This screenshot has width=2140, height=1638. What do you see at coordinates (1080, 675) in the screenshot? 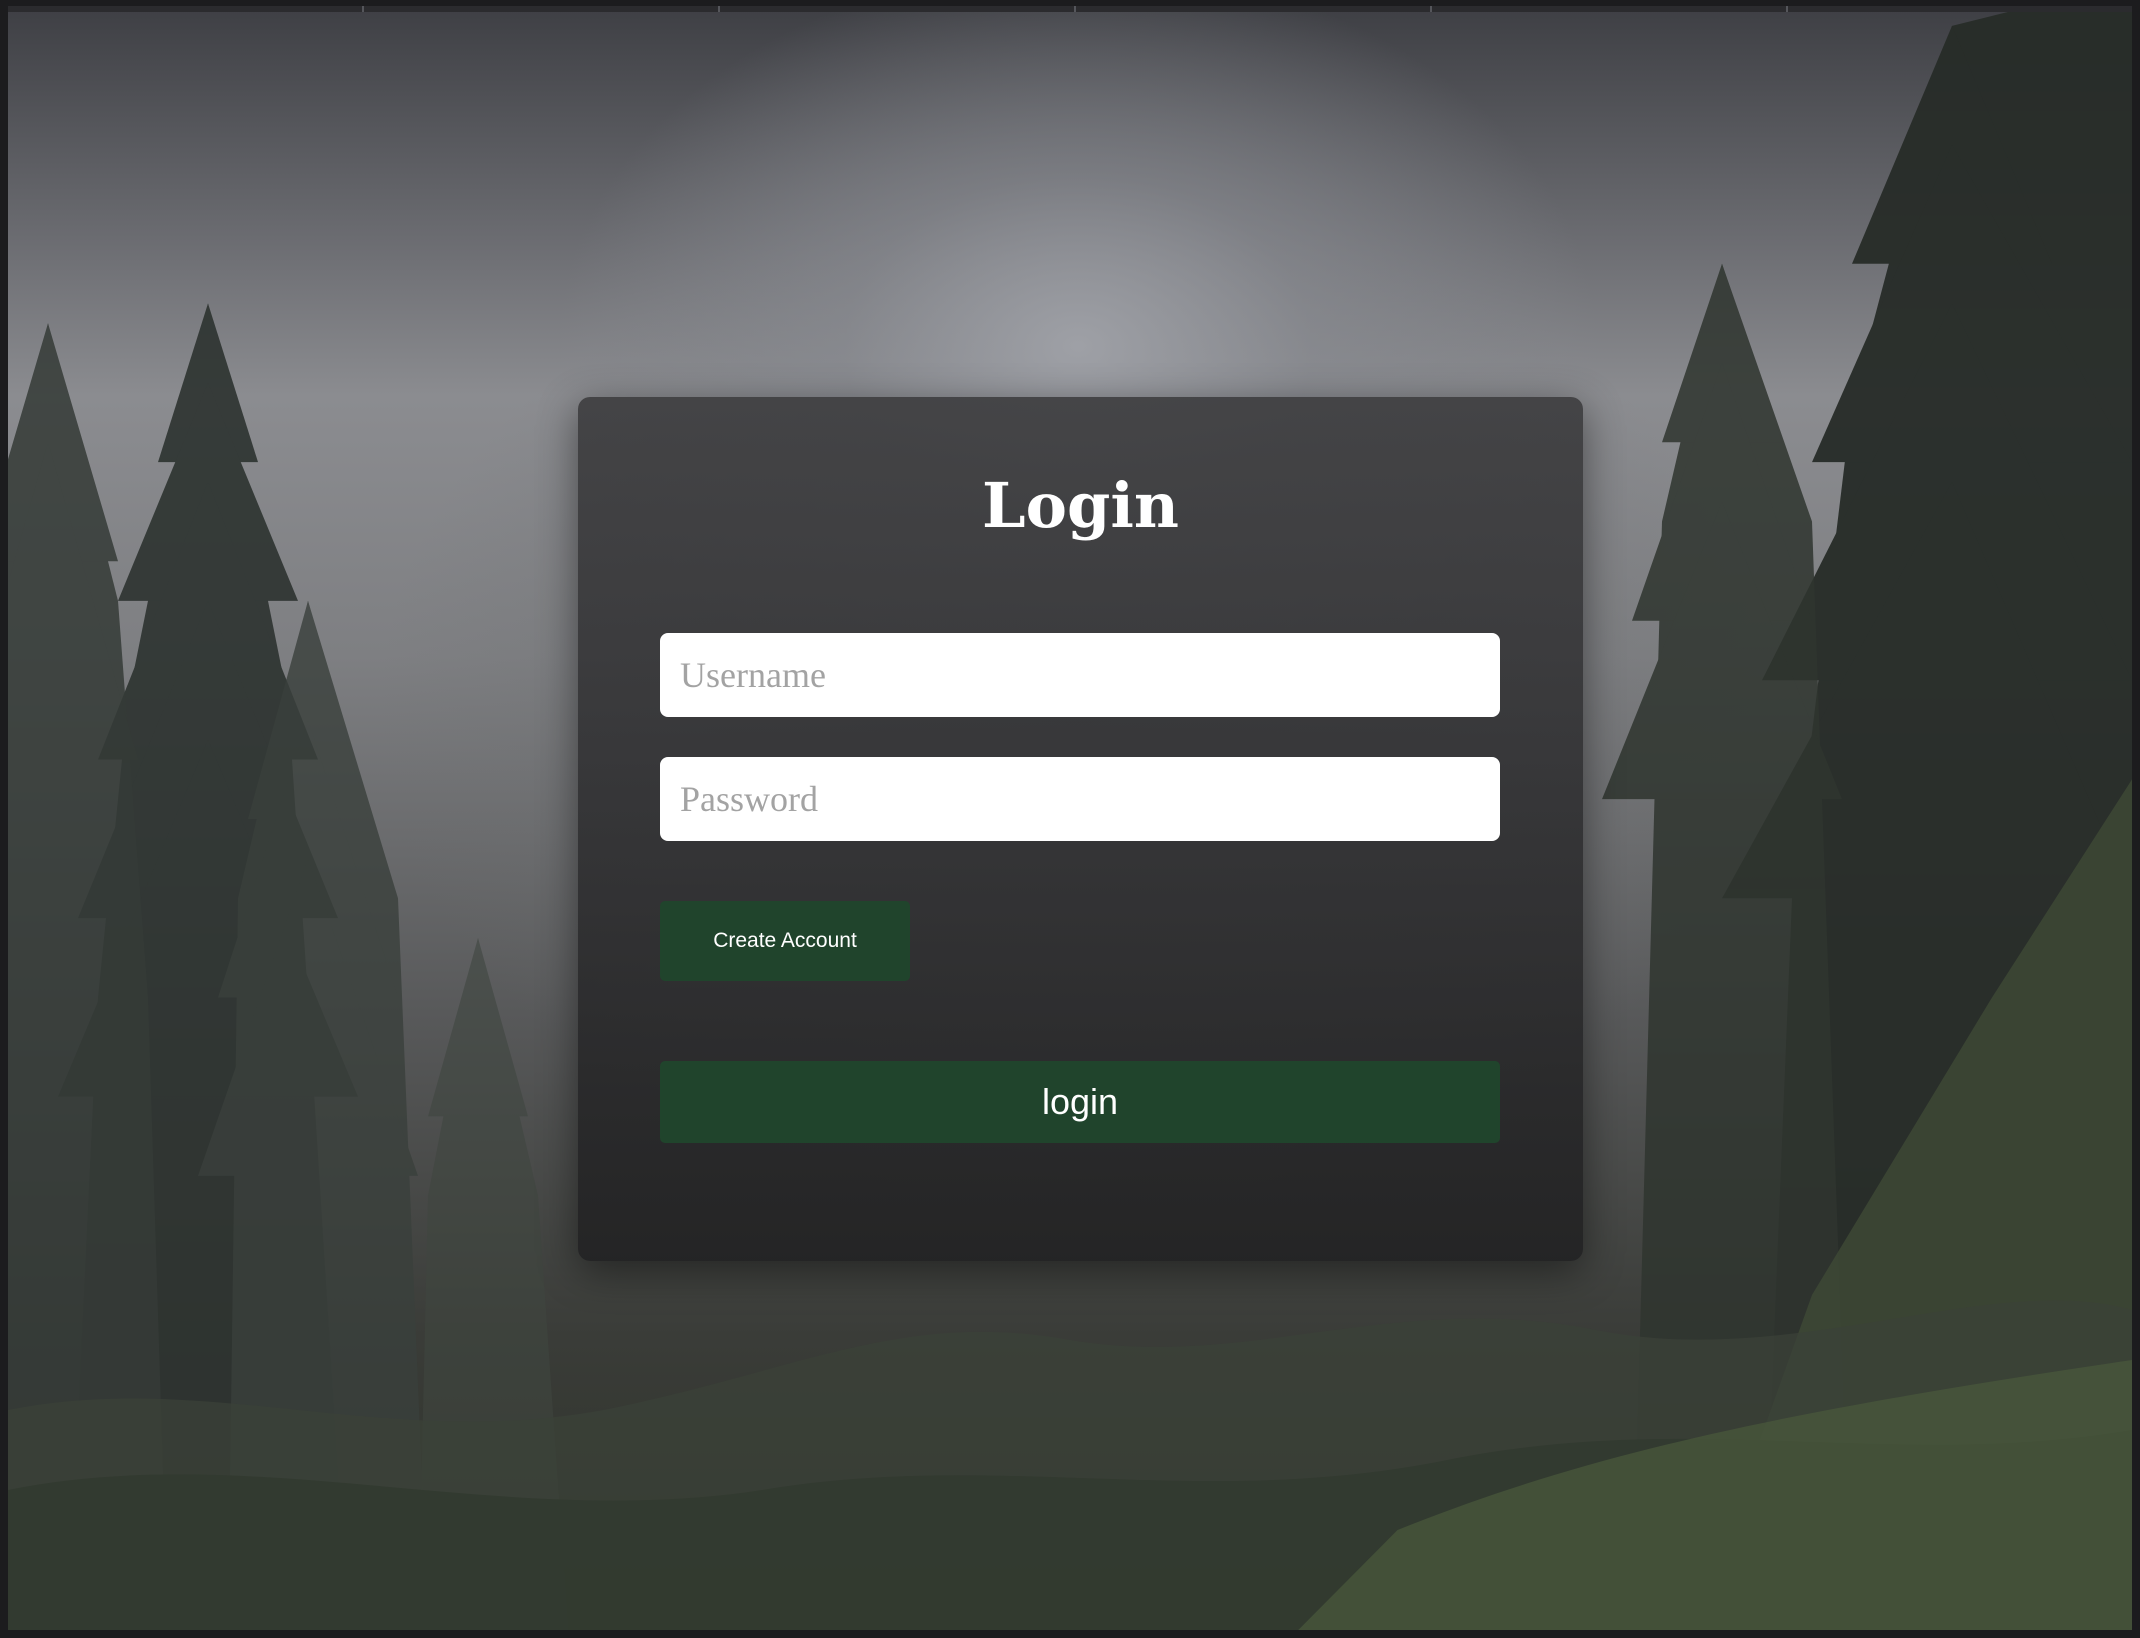
I see `username-input` at bounding box center [1080, 675].